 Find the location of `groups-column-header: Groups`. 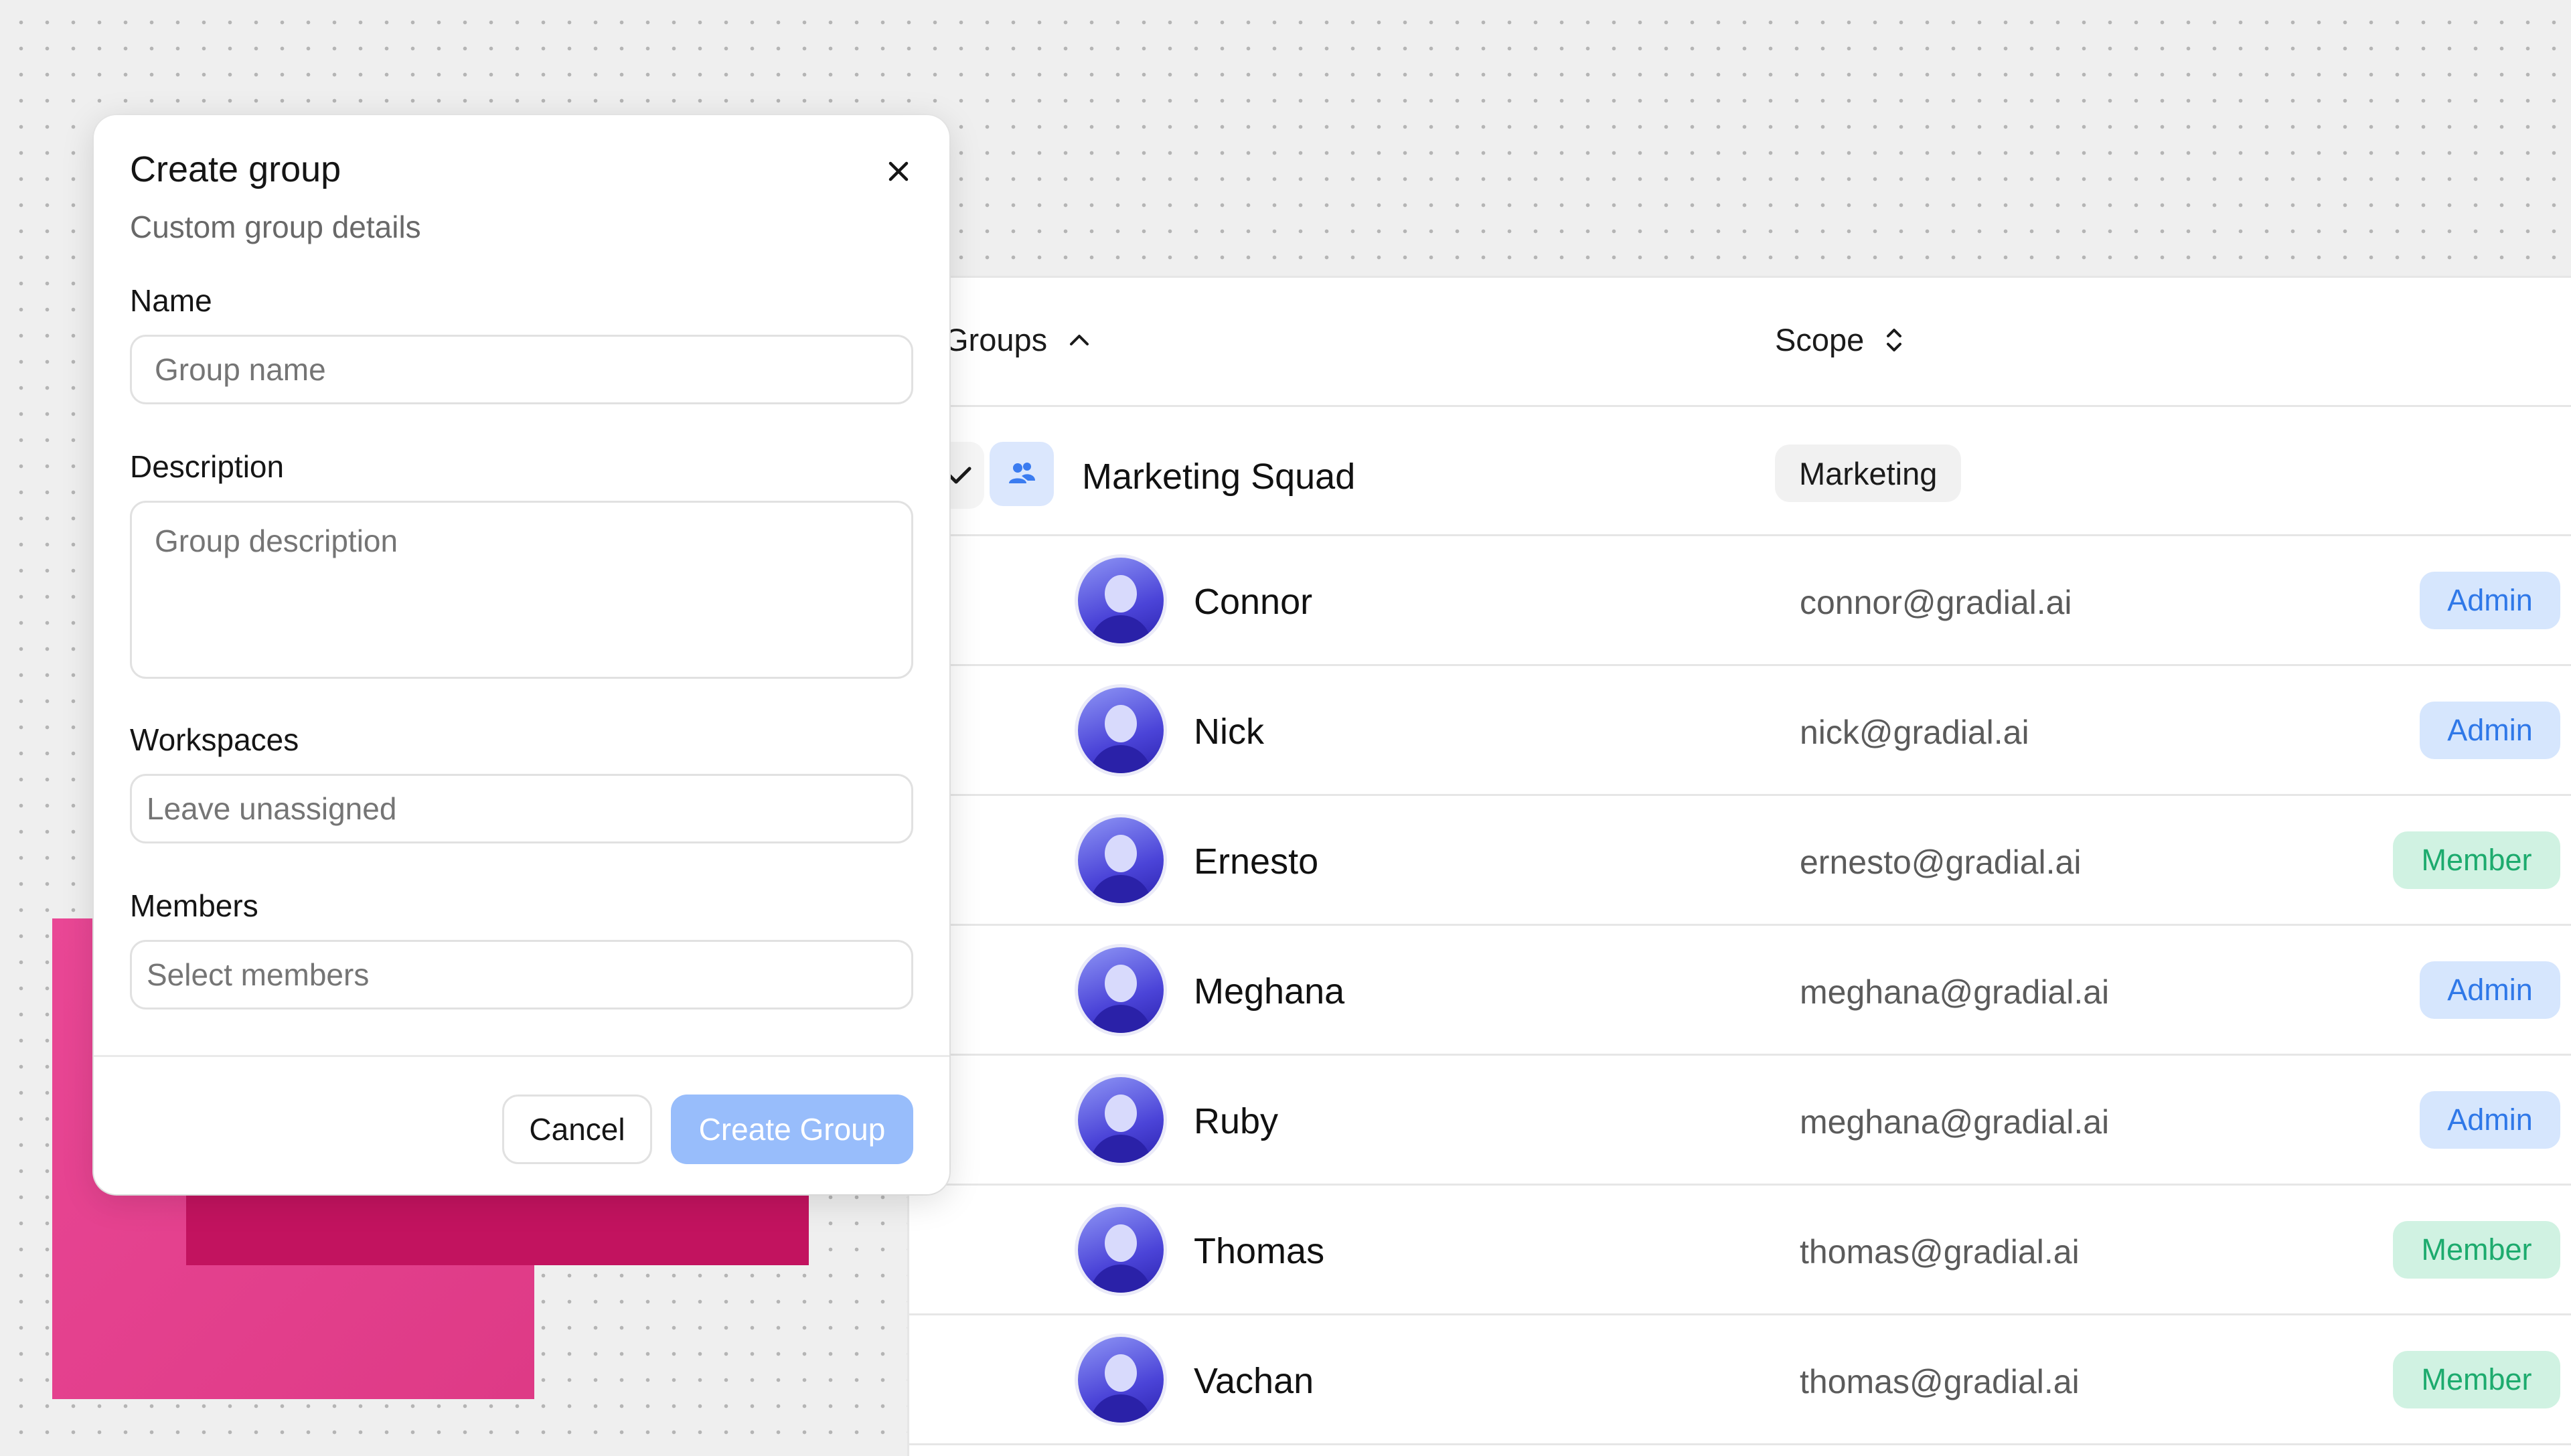

groups-column-header: Groups is located at coordinates (1018, 339).